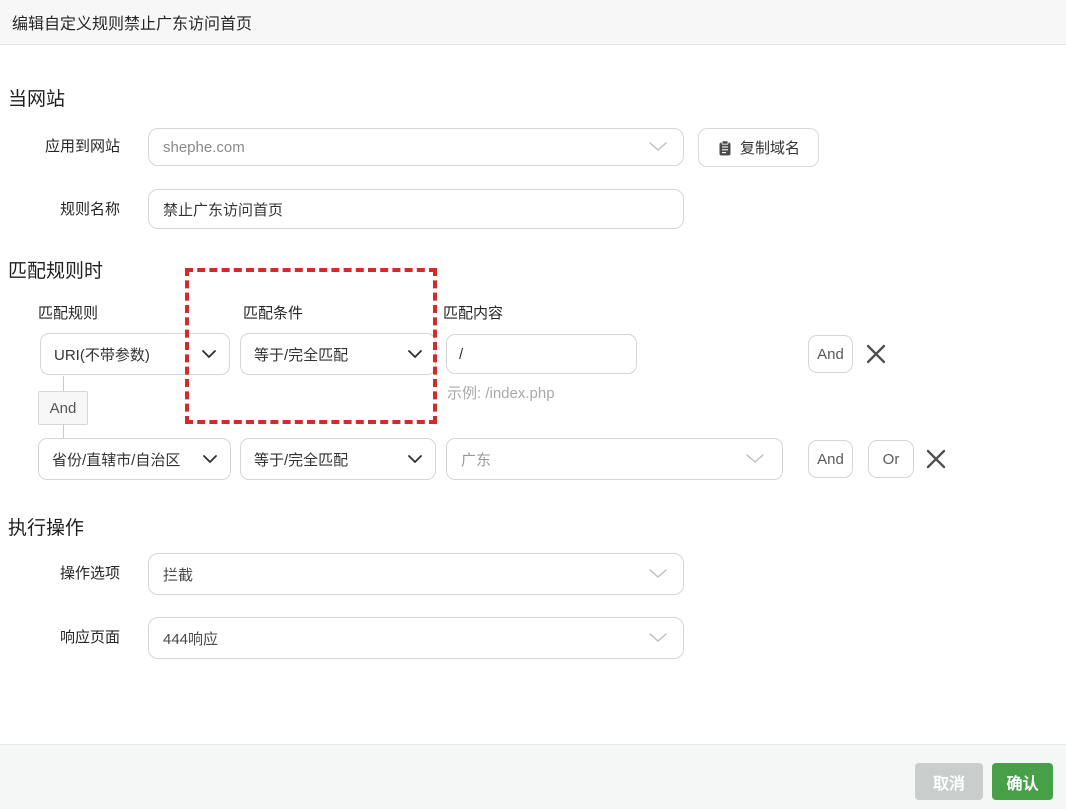  I want to click on add-or-button-row2: Or, so click(891, 459).